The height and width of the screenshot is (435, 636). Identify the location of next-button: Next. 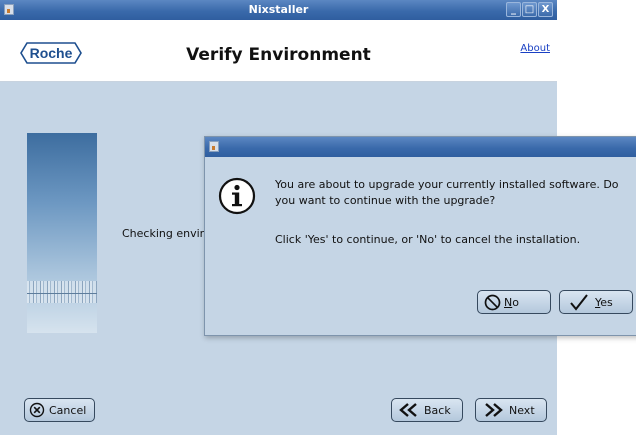
(511, 410).